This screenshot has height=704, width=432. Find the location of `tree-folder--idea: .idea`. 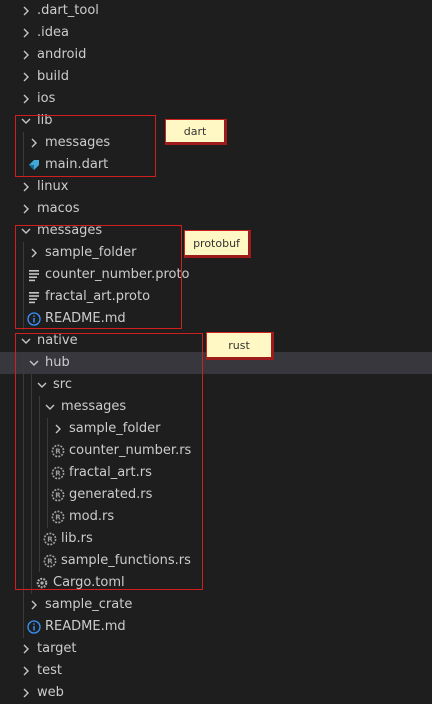

tree-folder--idea: .idea is located at coordinates (216, 33).